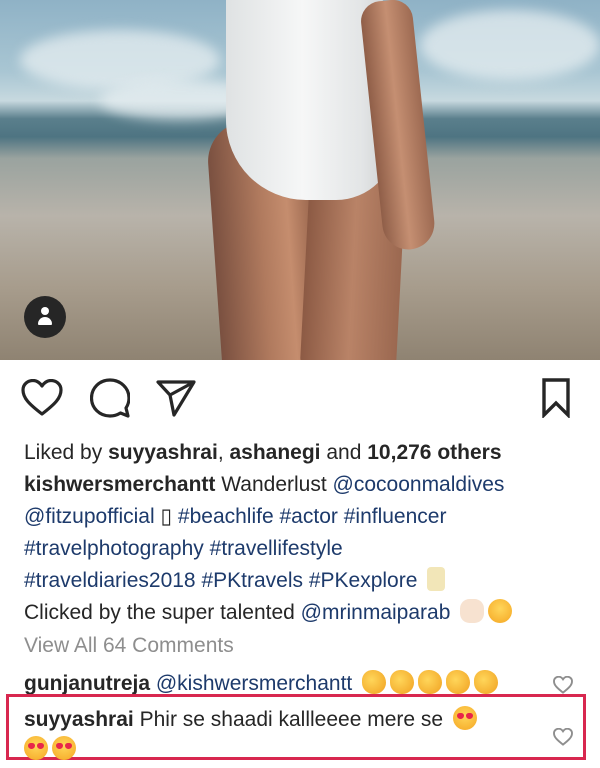 The width and height of the screenshot is (600, 768). What do you see at coordinates (252, 580) in the screenshot?
I see `hashtag-link: #PKtravels` at bounding box center [252, 580].